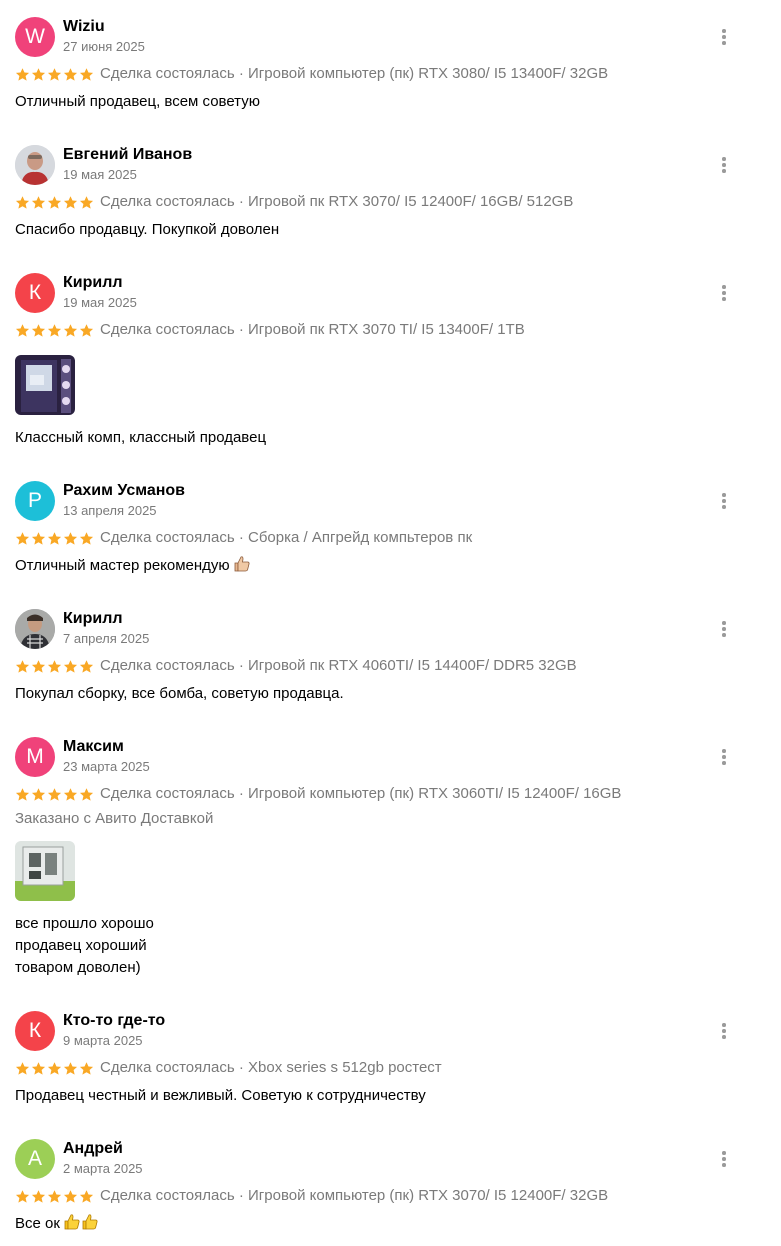  I want to click on reviewer-name: Евгений Иванов, so click(127, 155).